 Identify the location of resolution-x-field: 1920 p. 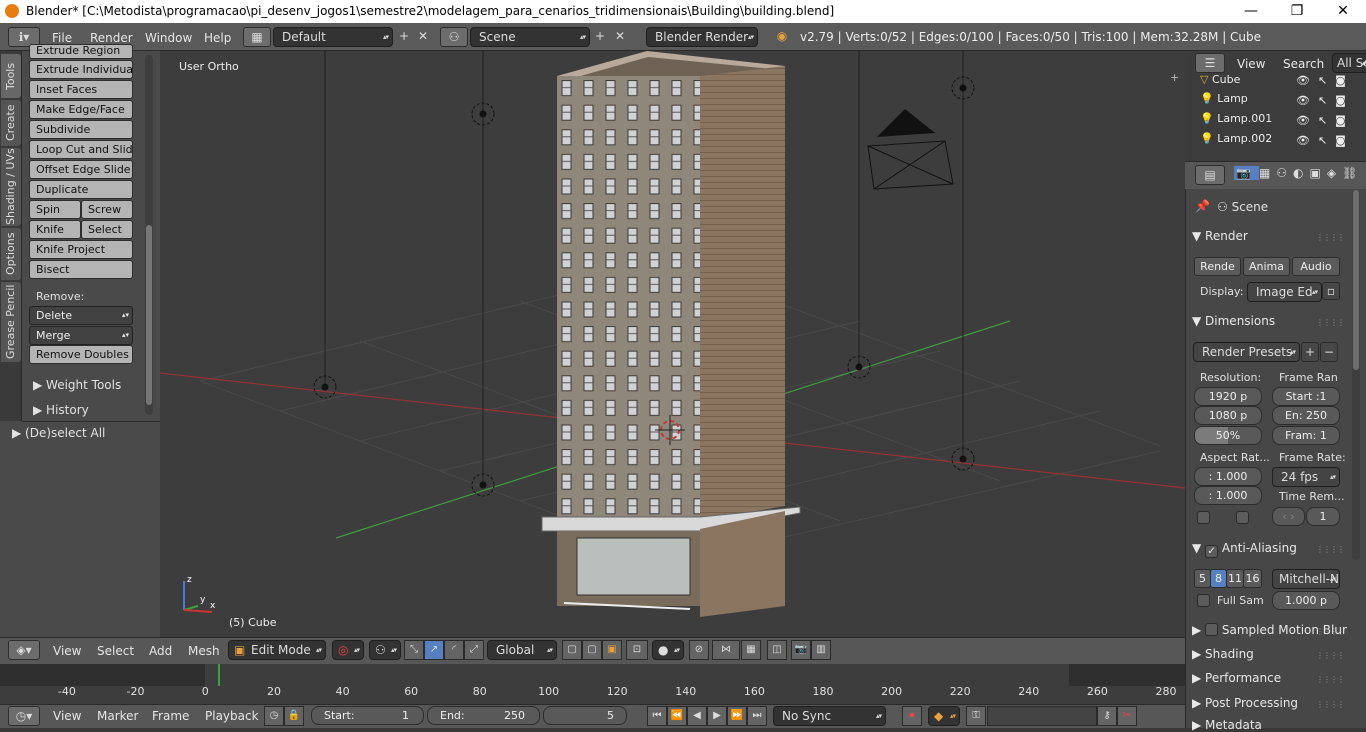
(1228, 396).